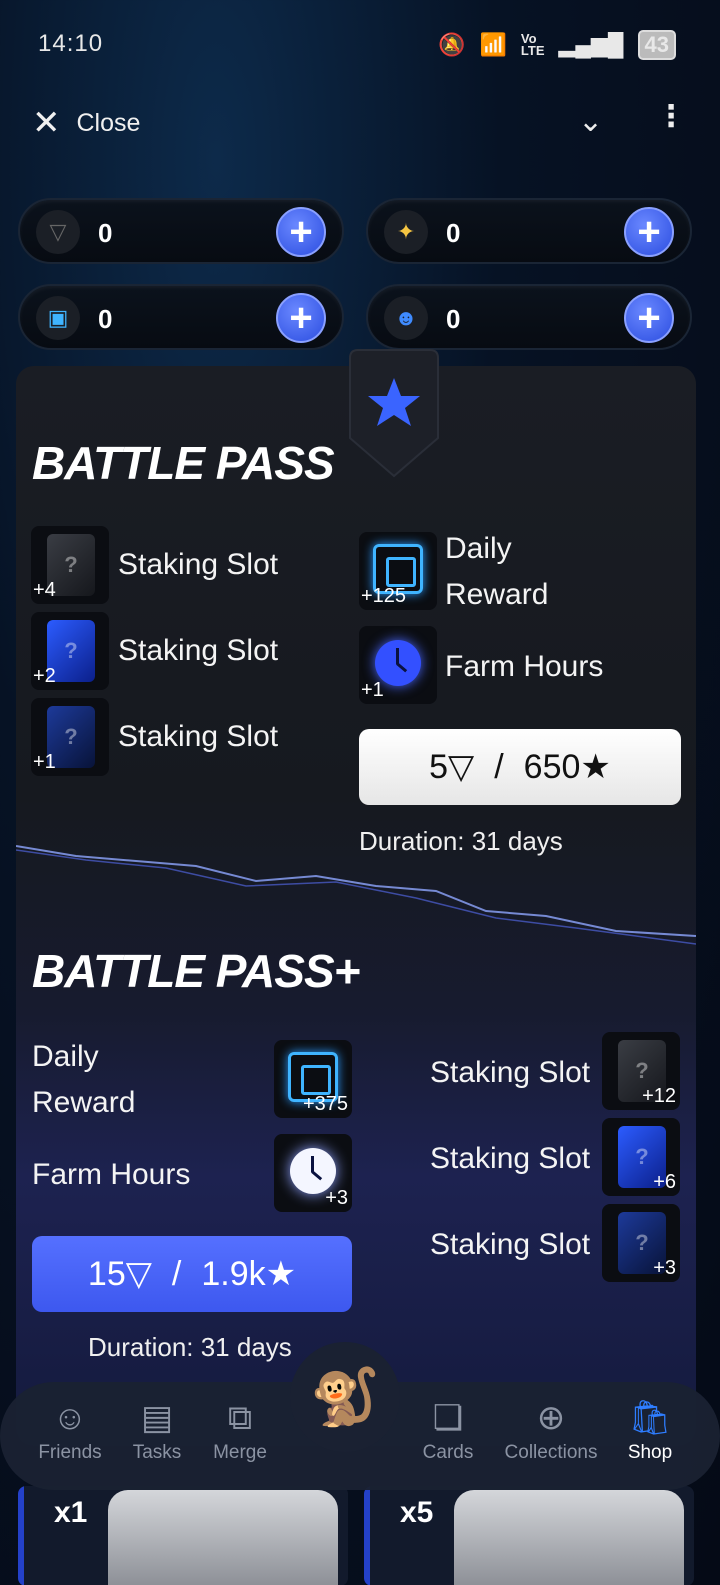 The image size is (720, 1585). Describe the element at coordinates (181, 317) in the screenshot. I see `currency-pill-chip: ▣ 0 +` at that location.